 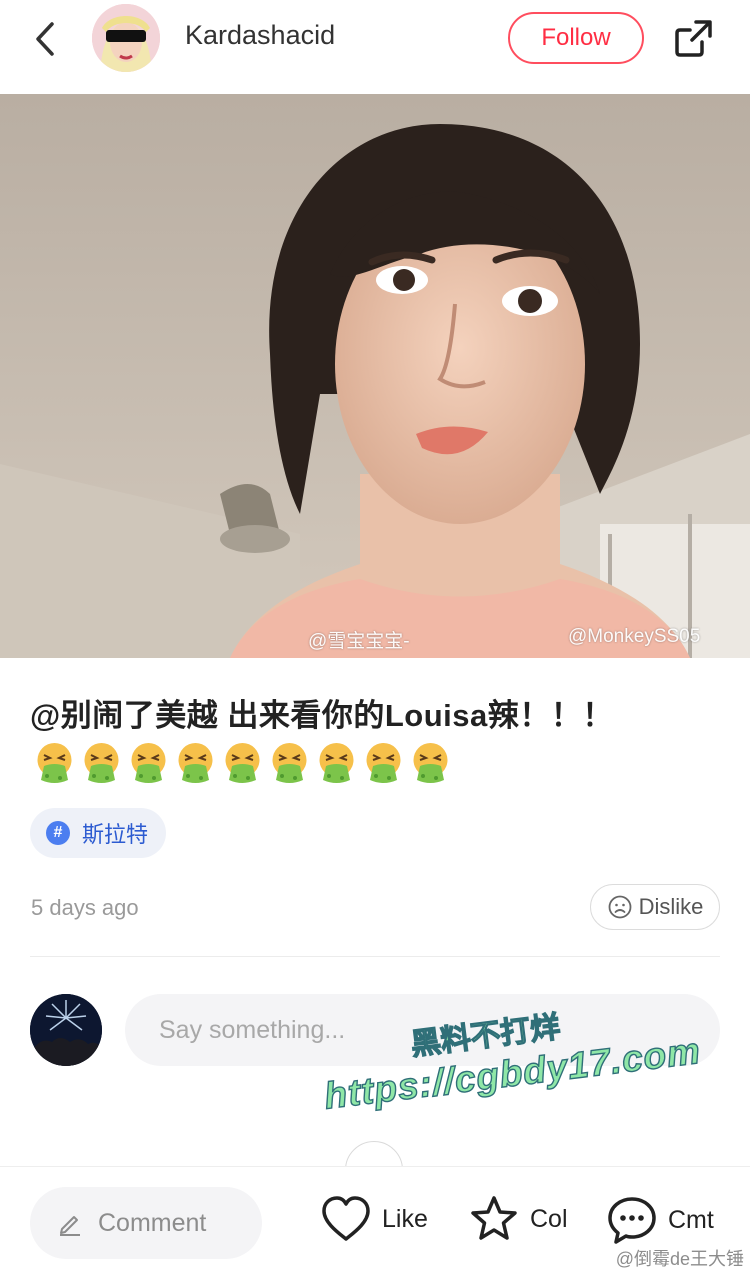 I want to click on topic-tag-label: 斯拉特, so click(x=115, y=834).